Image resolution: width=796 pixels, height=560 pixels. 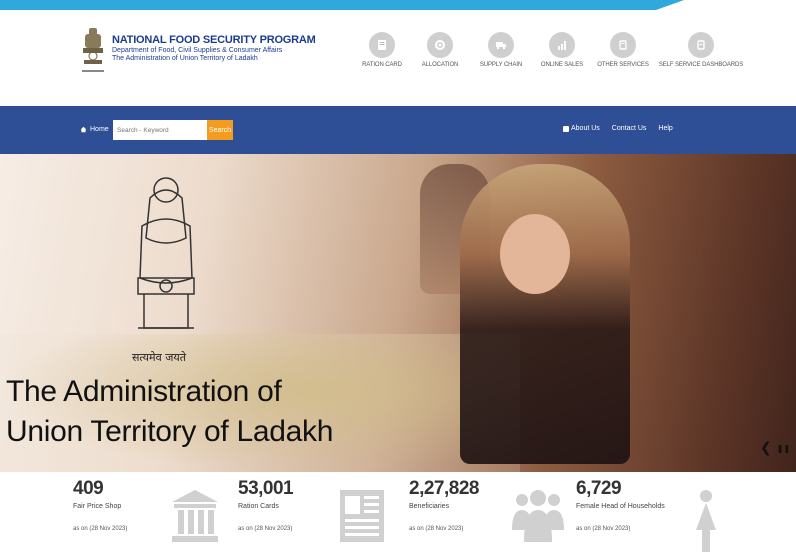 I want to click on ration-card-icon, so click(x=382, y=45).